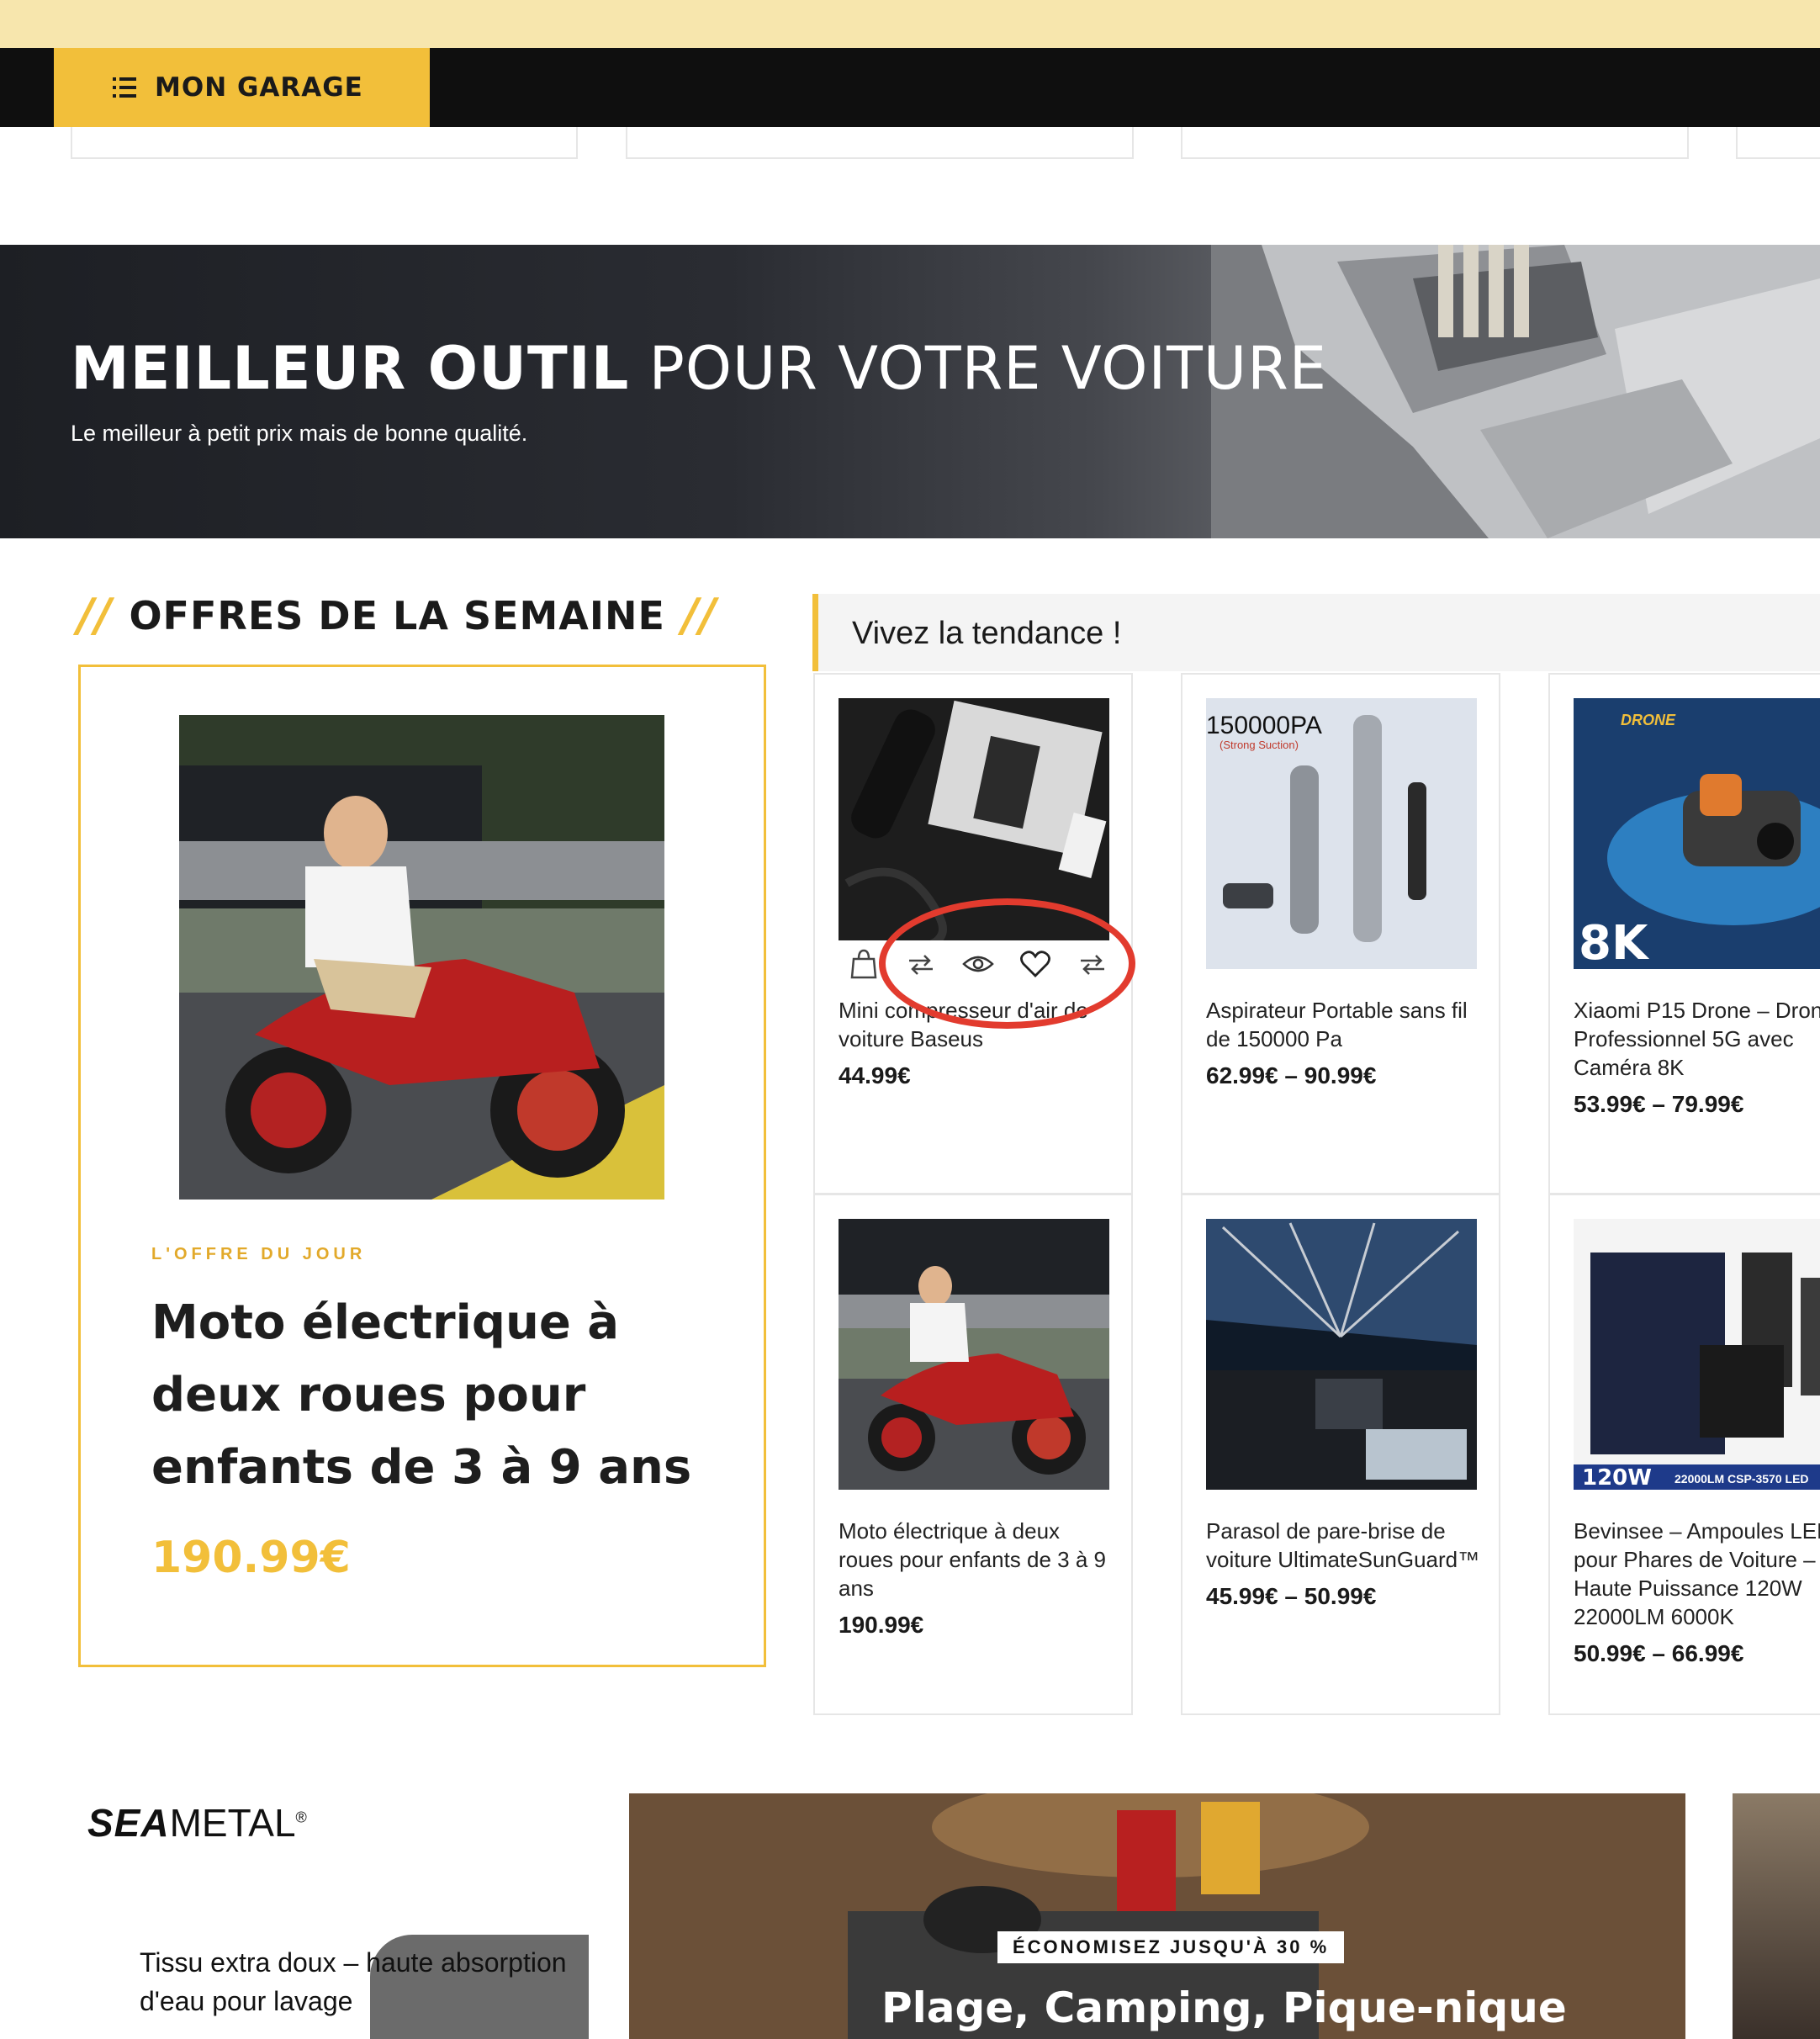 Image resolution: width=1820 pixels, height=2039 pixels. What do you see at coordinates (128, 1823) in the screenshot?
I see `brand-bold: SEA` at bounding box center [128, 1823].